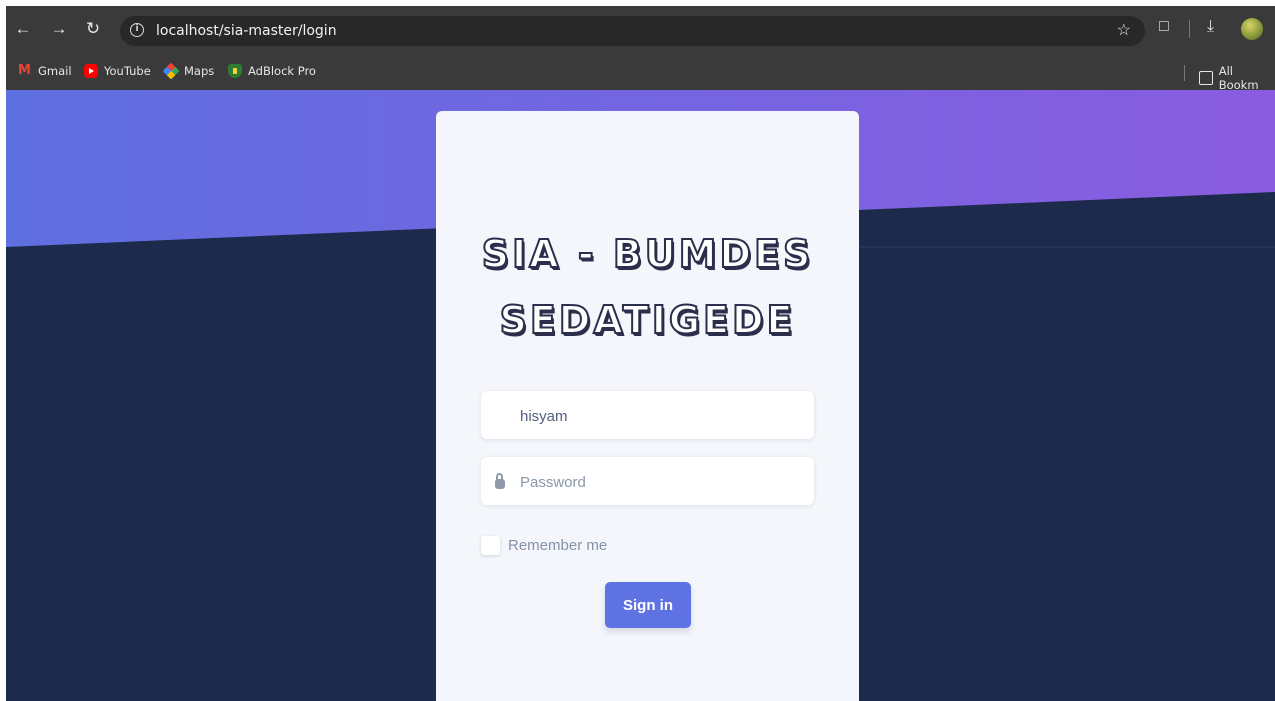 This screenshot has height=701, width=1275. What do you see at coordinates (23, 29) in the screenshot?
I see `back-arrow-icon: ←` at bounding box center [23, 29].